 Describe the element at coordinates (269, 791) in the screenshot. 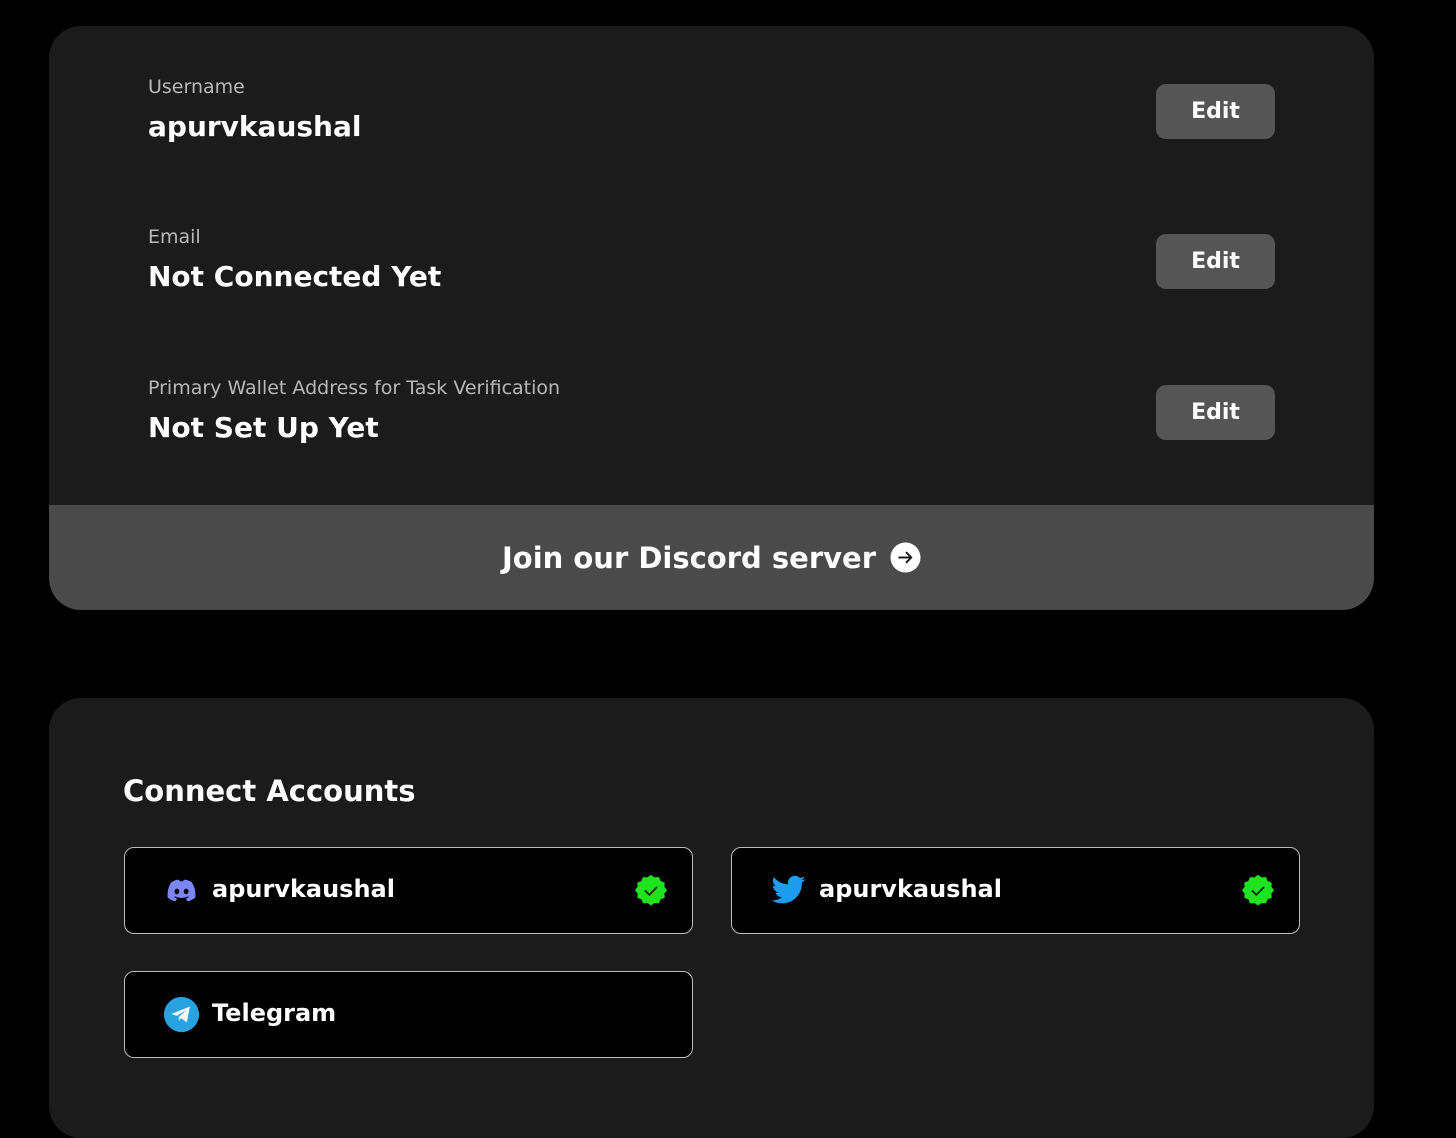

I see `connect-accounts-title: Connect Accounts` at that location.